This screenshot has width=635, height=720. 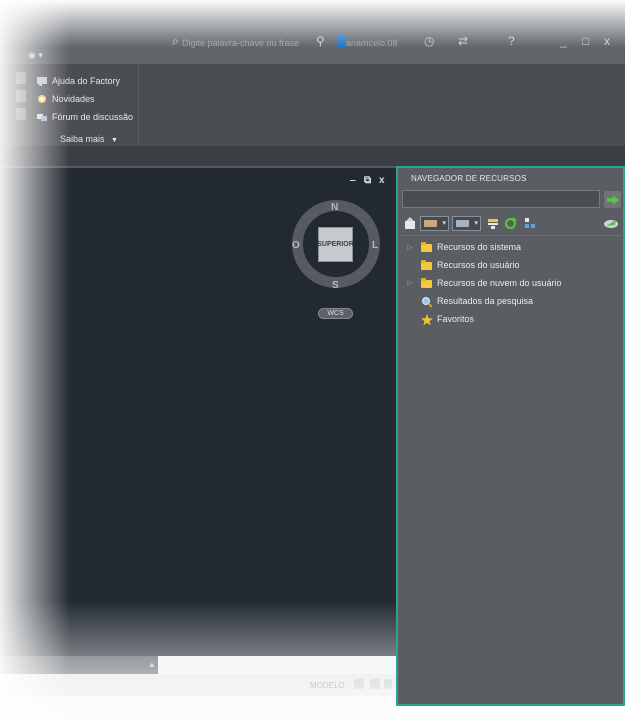 I want to click on filter-icon, so click(x=493, y=224).